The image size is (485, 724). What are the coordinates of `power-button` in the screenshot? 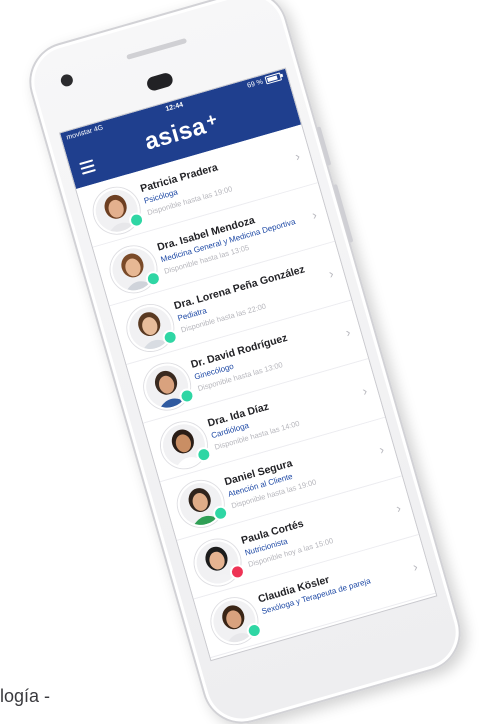 It's located at (343, 213).